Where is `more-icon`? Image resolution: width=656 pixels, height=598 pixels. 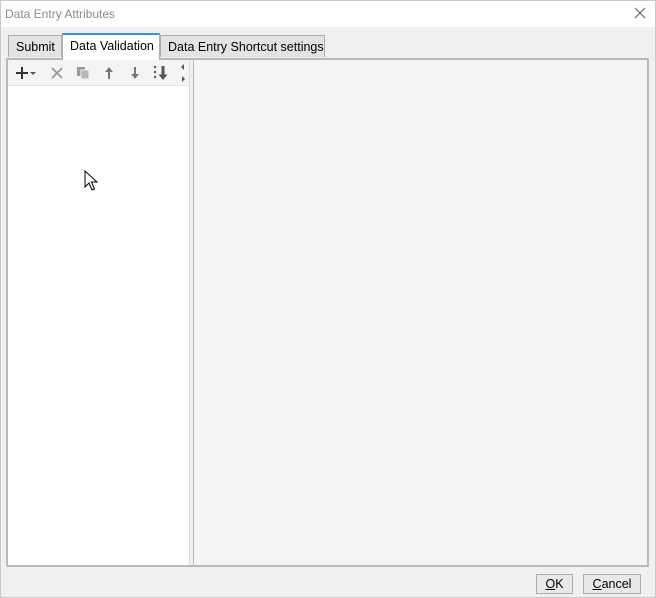
more-icon is located at coordinates (183, 73).